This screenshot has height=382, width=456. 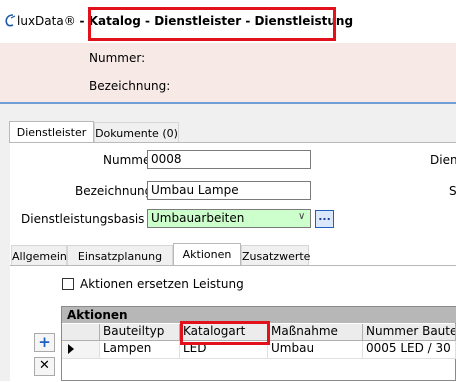 I want to click on katalogart-highlight-box, so click(x=225, y=333).